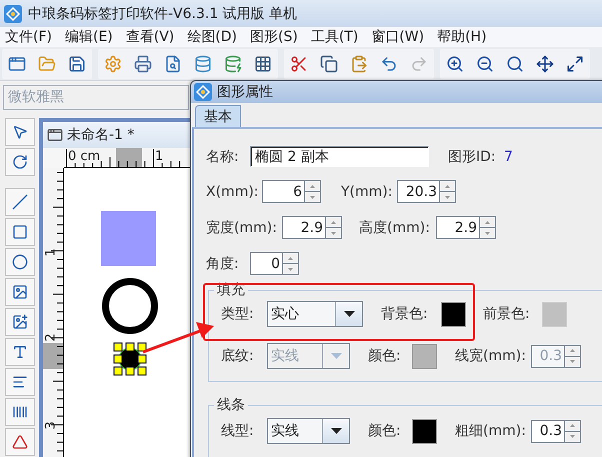  I want to click on grid-icon, so click(263, 63).